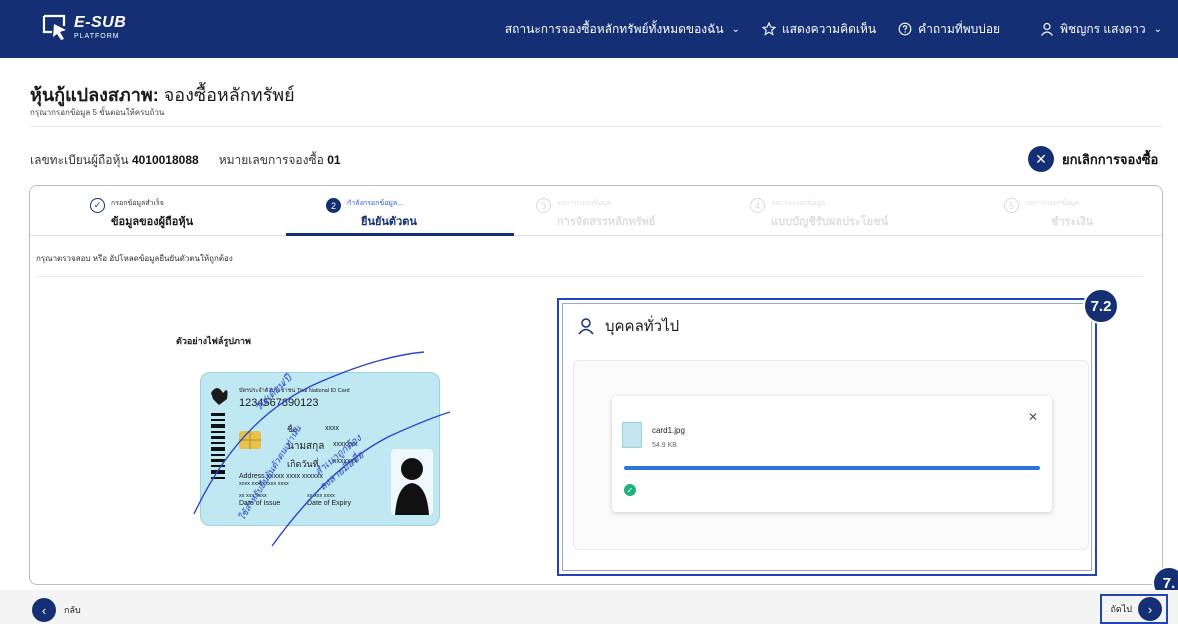 This screenshot has width=1178, height=624. I want to click on step-5-number: 5, so click(1011, 205).